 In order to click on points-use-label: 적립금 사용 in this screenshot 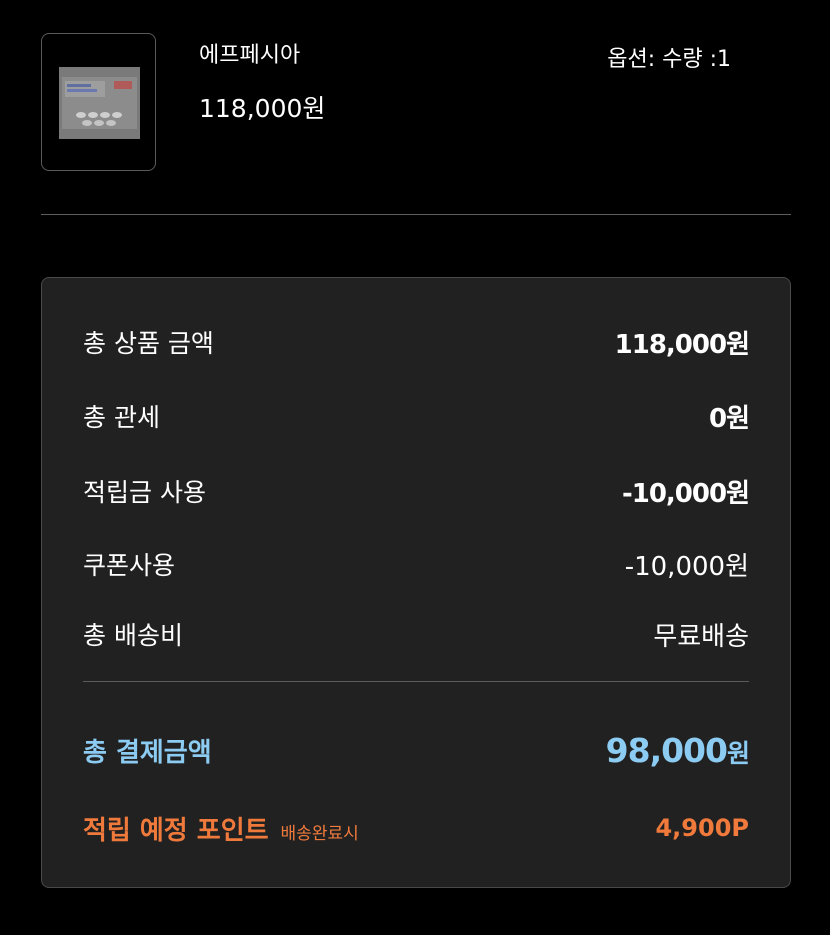, I will do `click(144, 492)`.